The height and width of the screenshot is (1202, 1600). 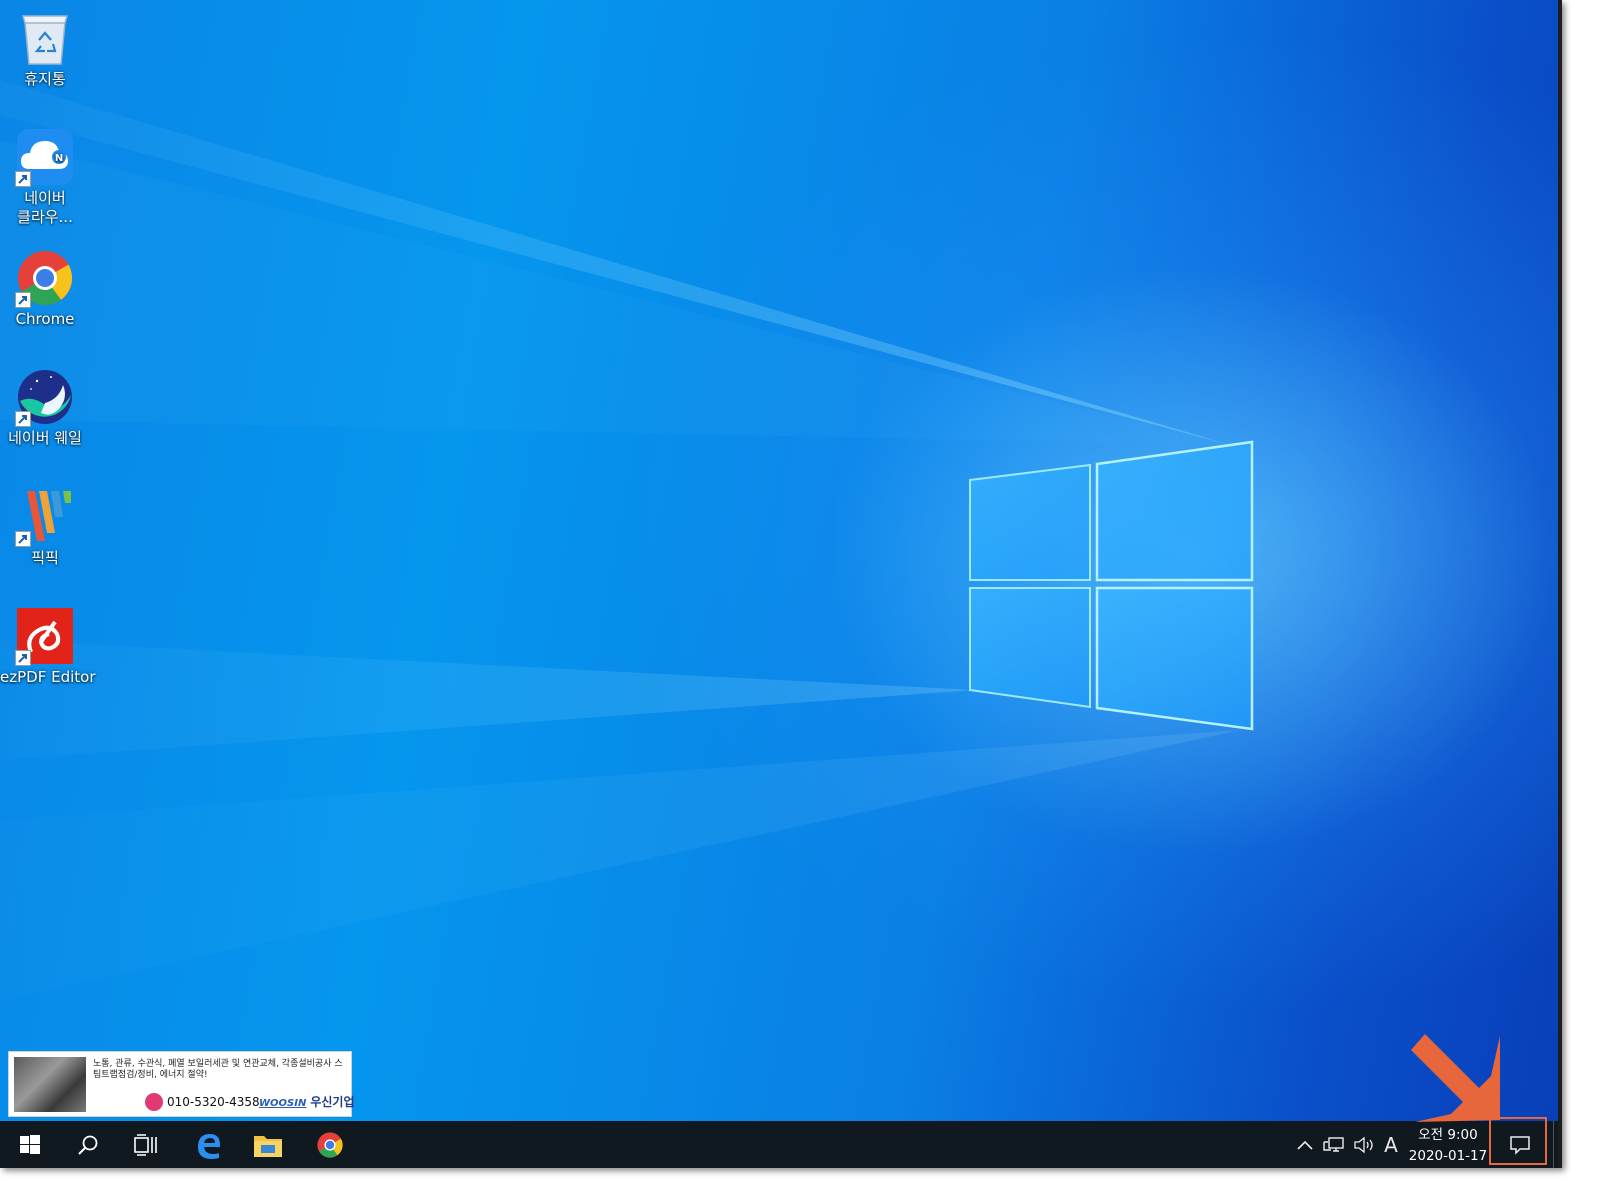 I want to click on desktop-icon-label: Chrome, so click(x=45, y=319).